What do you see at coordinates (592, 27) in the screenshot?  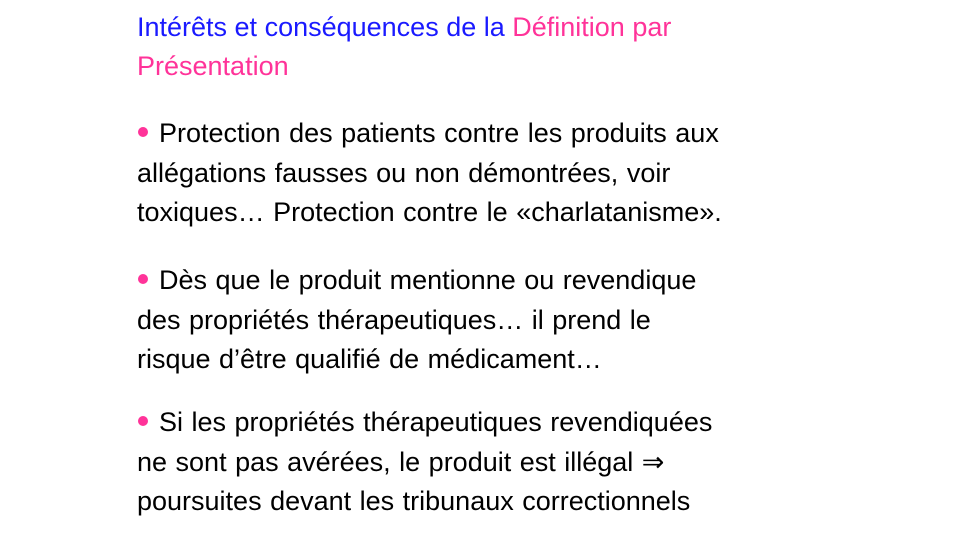 I see `title-pink-part: Définition par` at bounding box center [592, 27].